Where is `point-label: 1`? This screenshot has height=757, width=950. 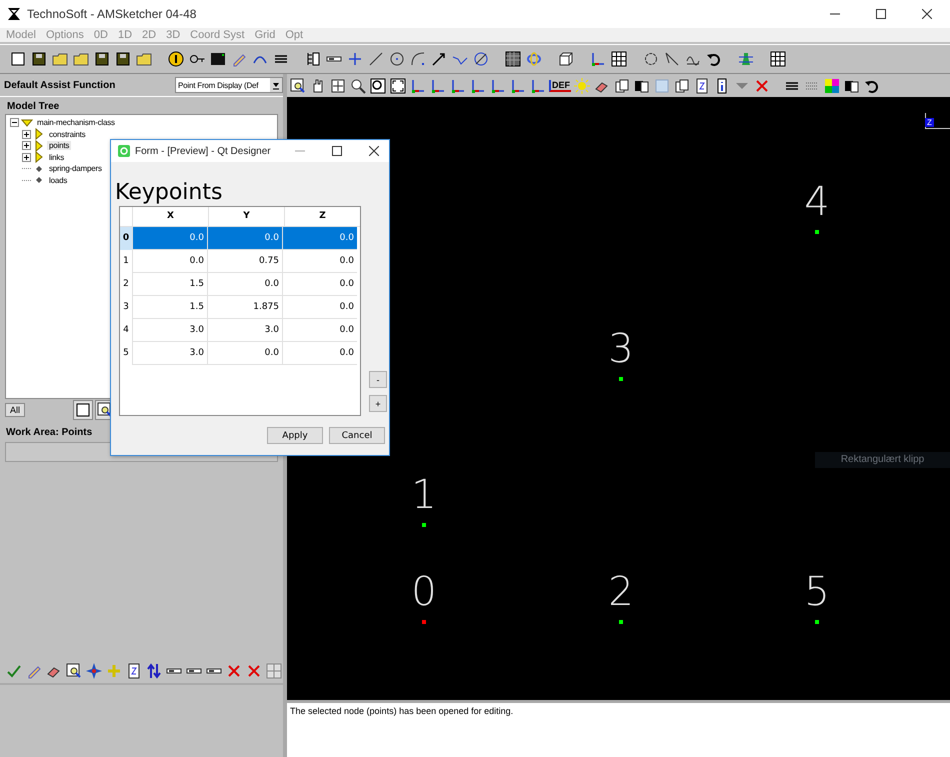
point-label: 1 is located at coordinates (424, 495).